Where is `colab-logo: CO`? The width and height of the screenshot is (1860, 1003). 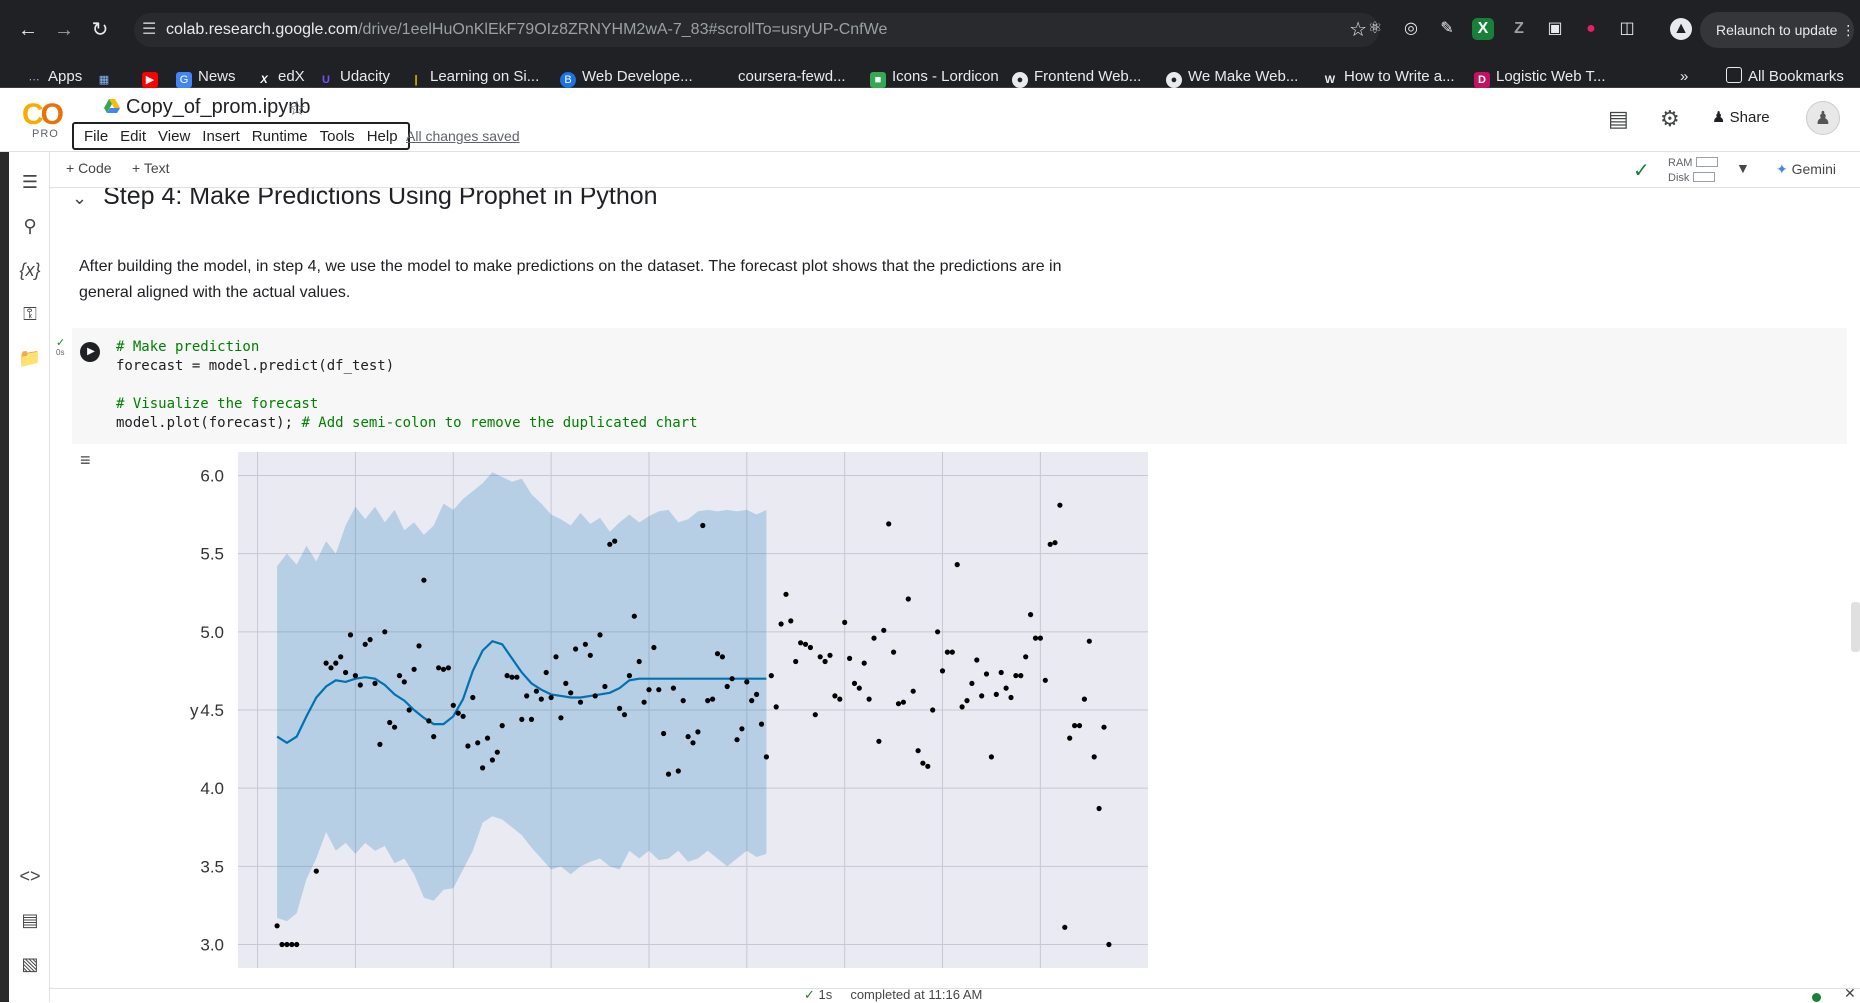 colab-logo: CO is located at coordinates (43, 115).